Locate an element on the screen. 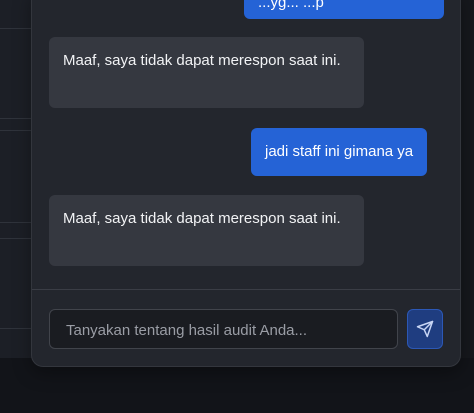 The image size is (474, 413). composer-divider is located at coordinates (246, 289).